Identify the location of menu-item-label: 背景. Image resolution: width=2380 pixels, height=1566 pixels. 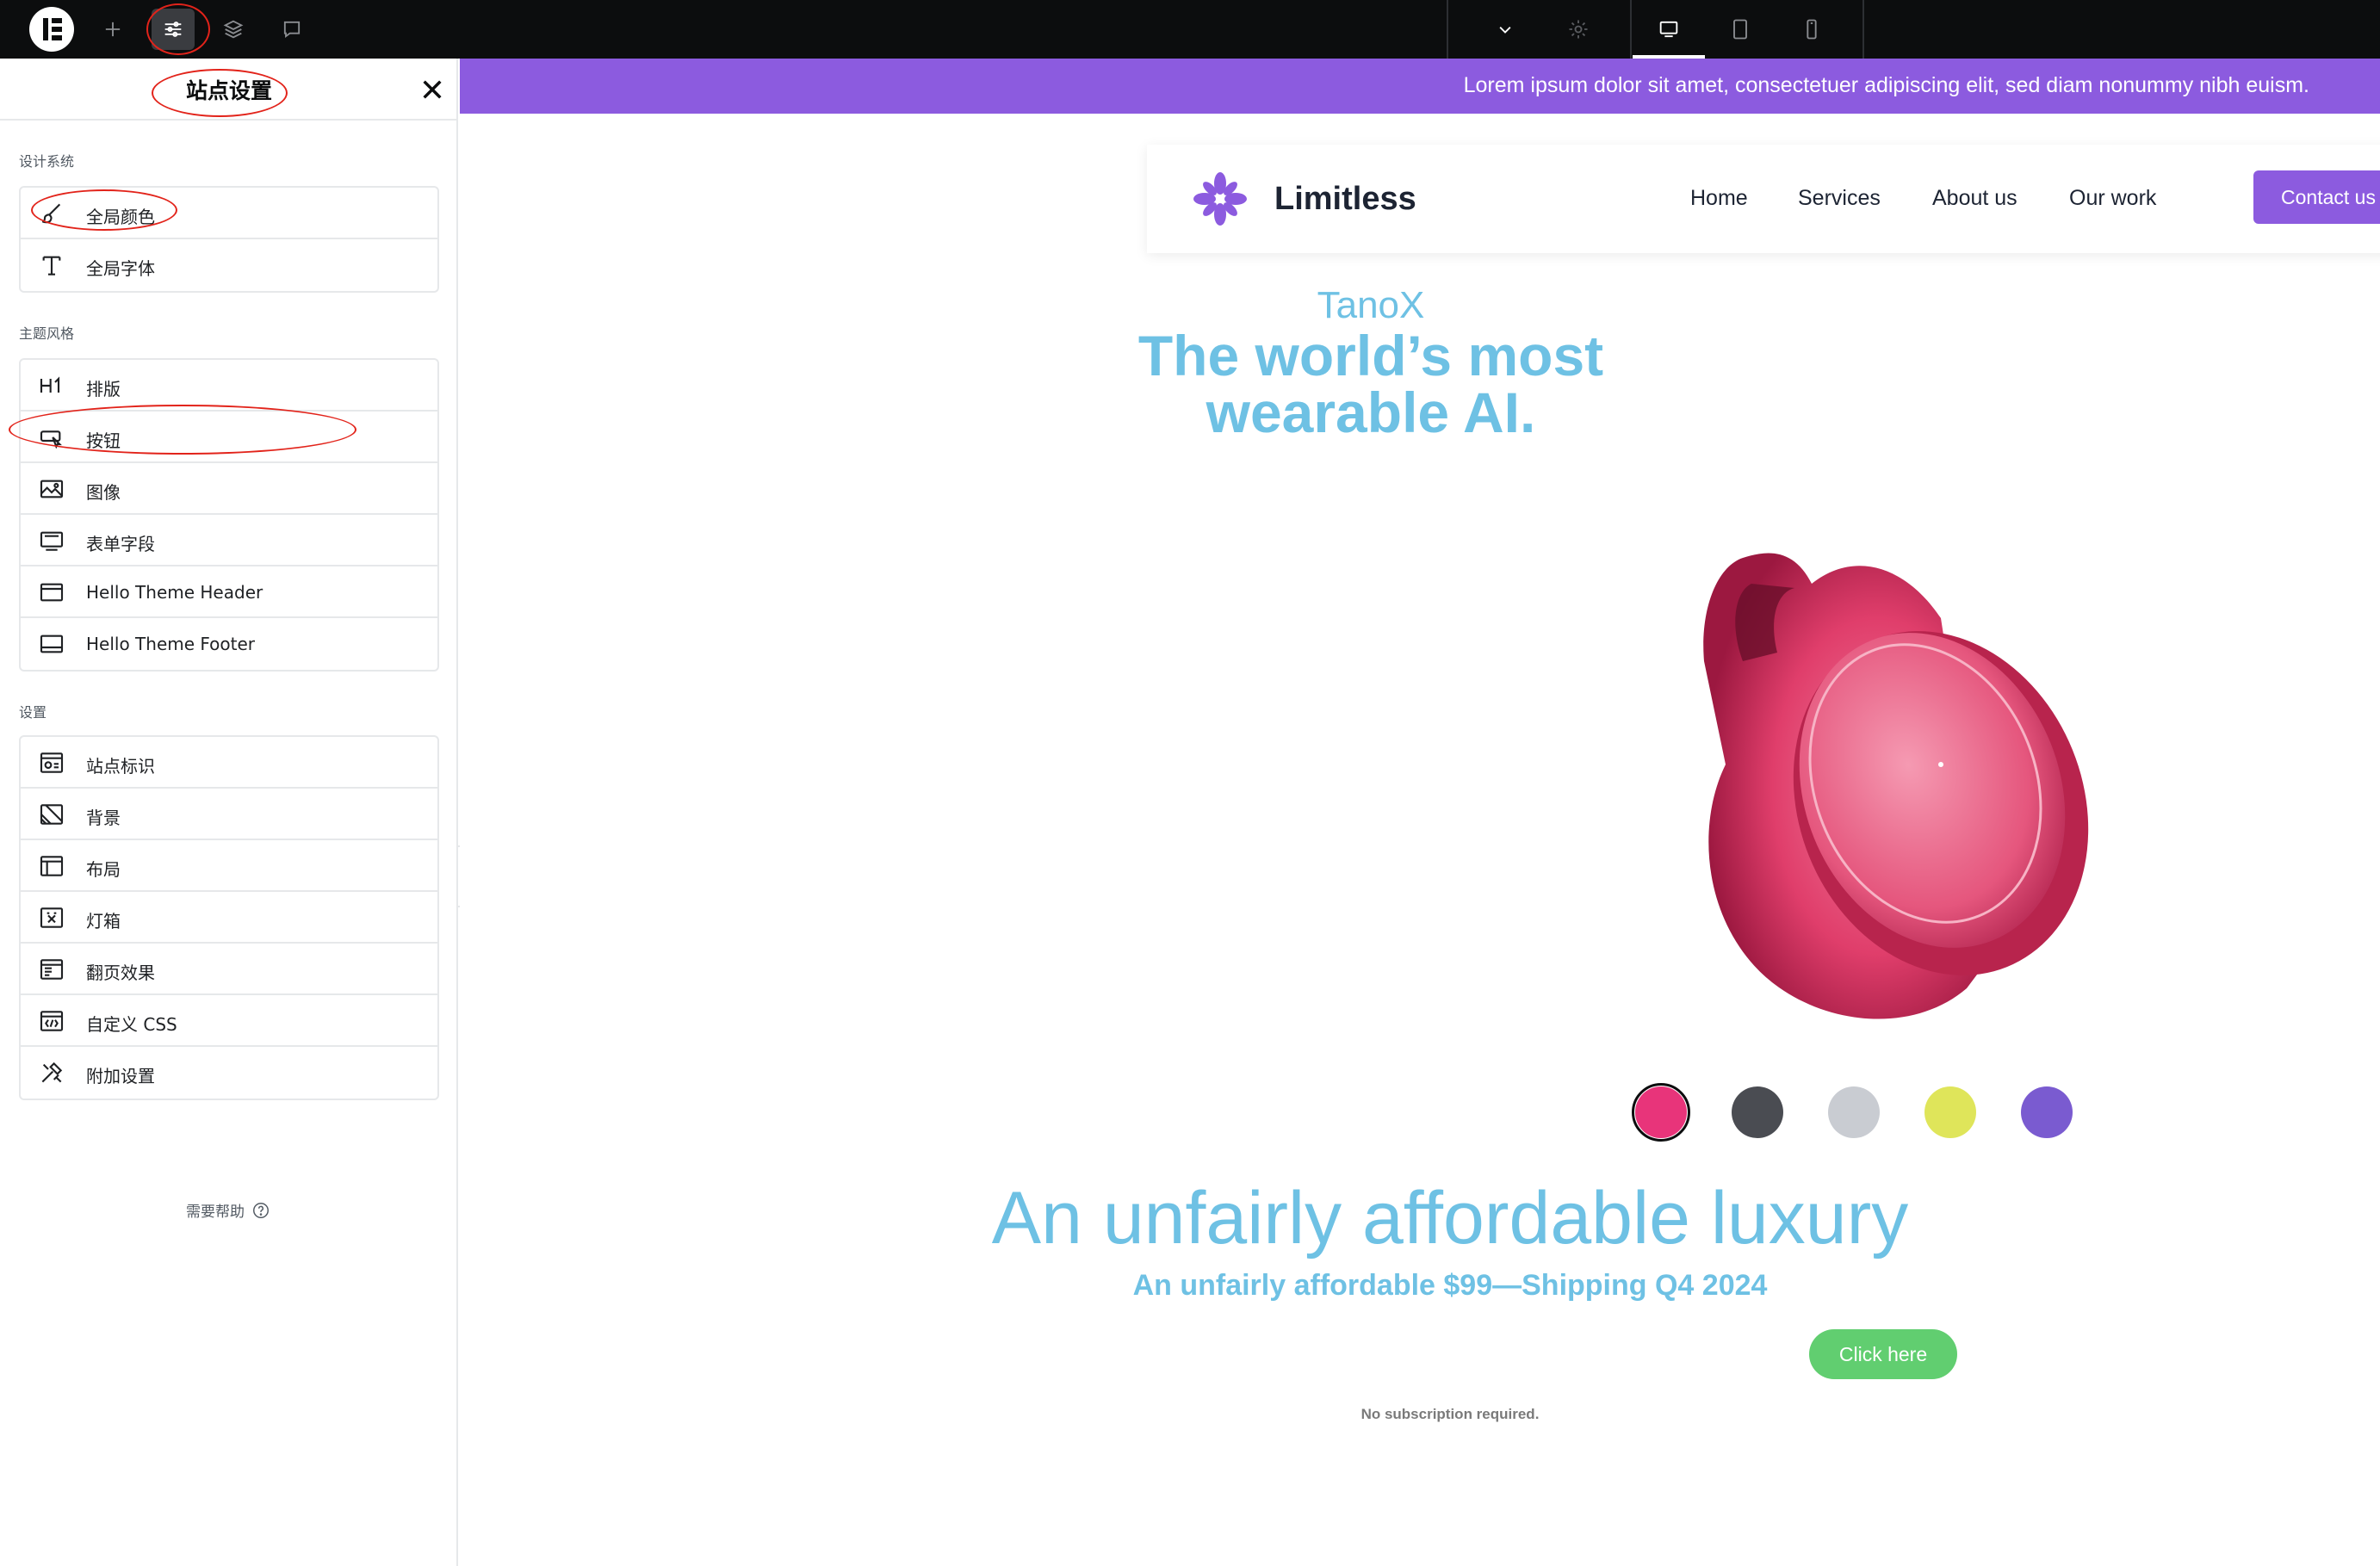
(103, 818).